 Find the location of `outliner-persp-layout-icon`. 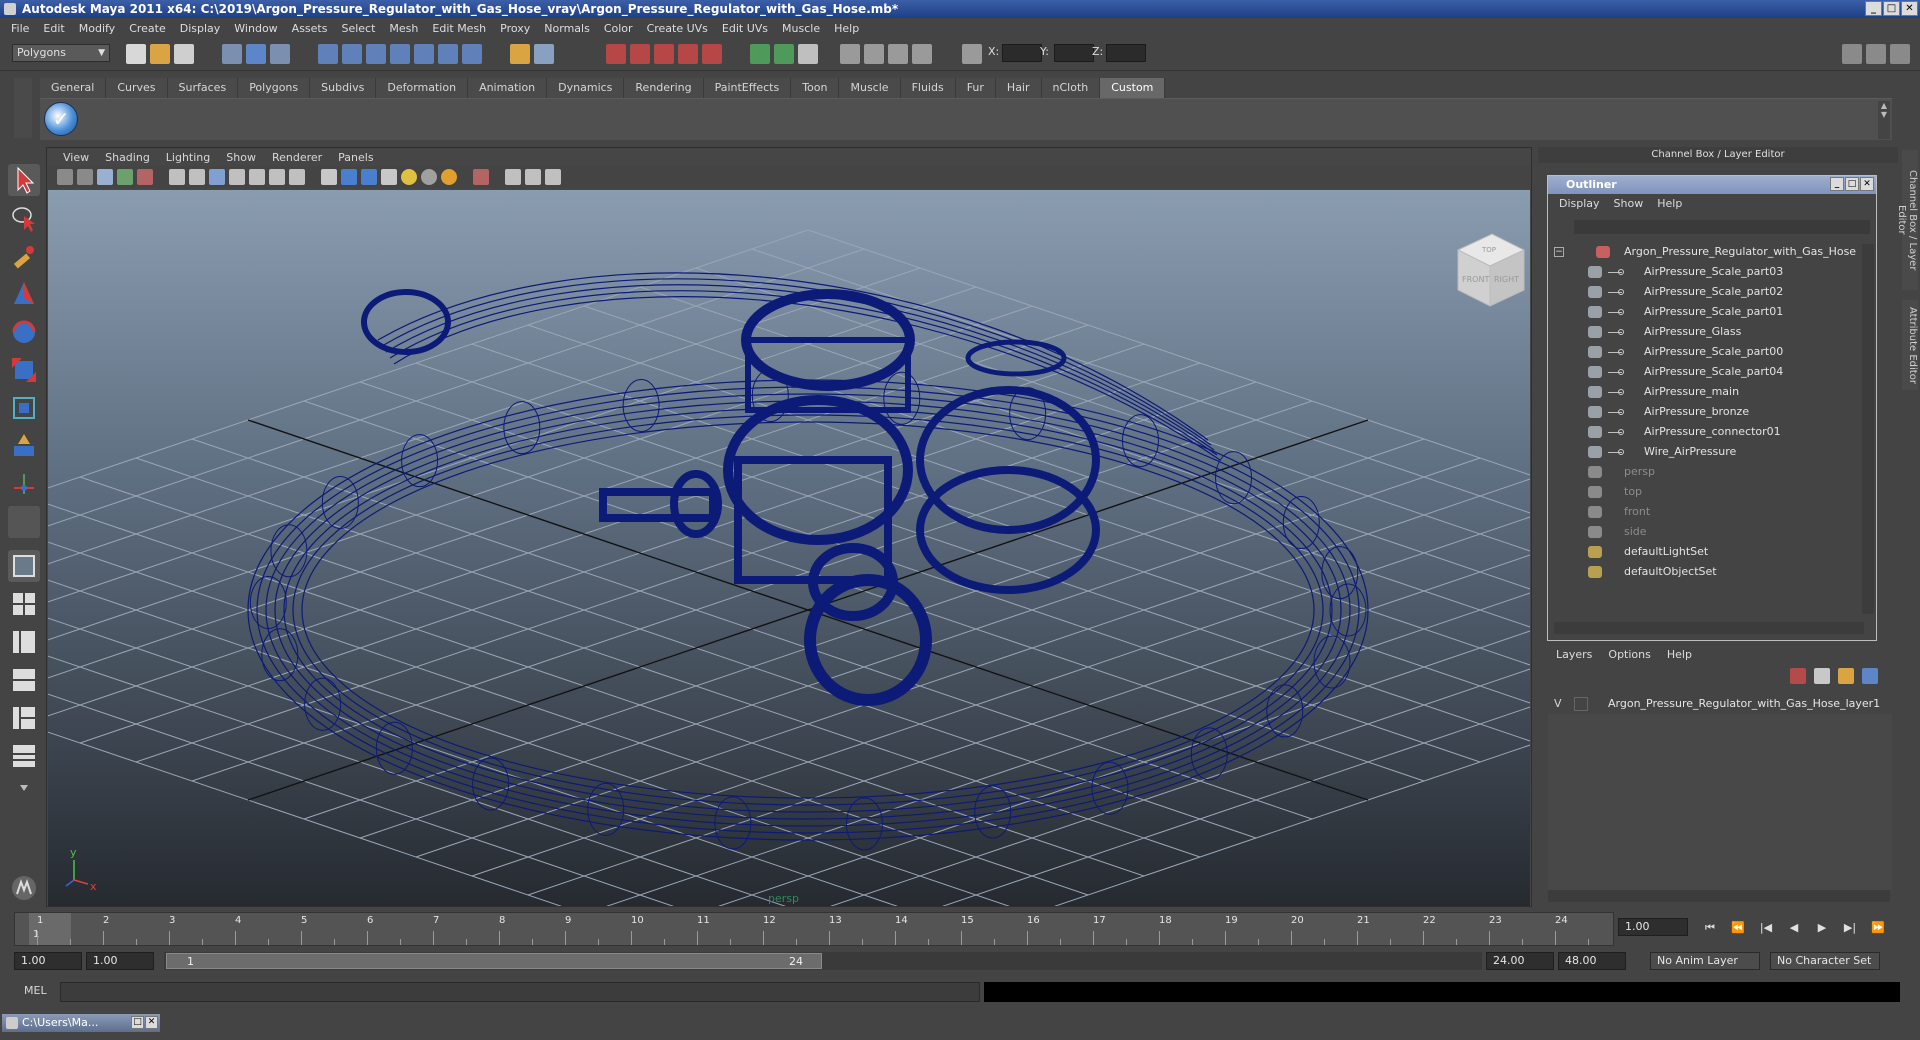

outliner-persp-layout-icon is located at coordinates (24, 642).